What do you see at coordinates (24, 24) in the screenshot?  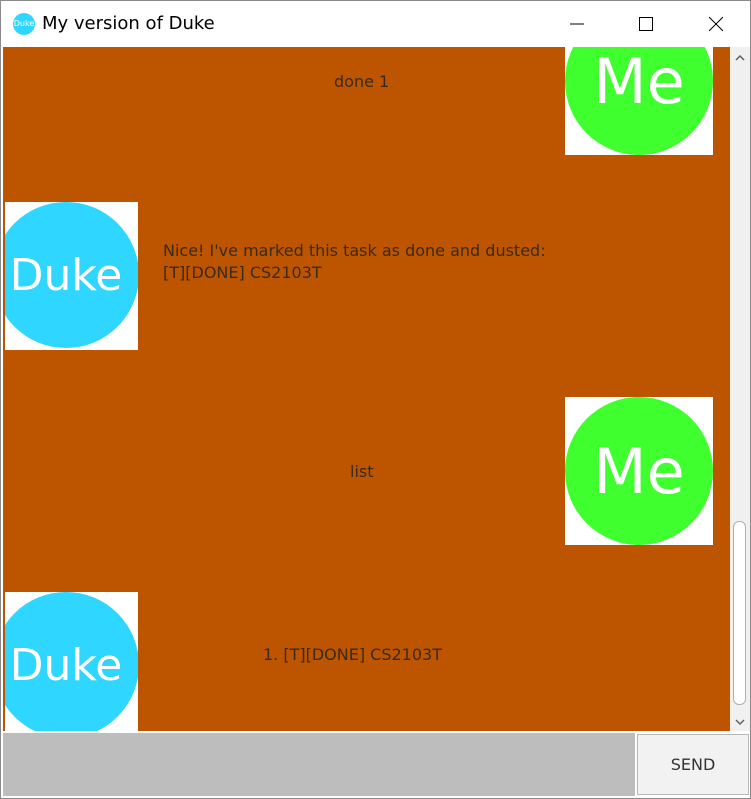 I see `app-icon: Duke` at bounding box center [24, 24].